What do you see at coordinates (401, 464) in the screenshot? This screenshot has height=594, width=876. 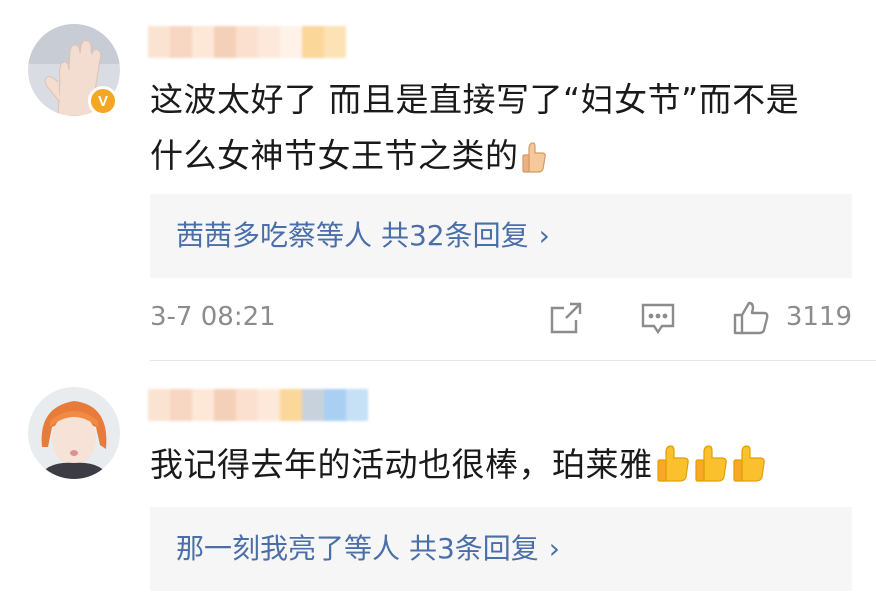 I see `comment-text-content: 我记得去年的活动也很棒，珀莱雅` at bounding box center [401, 464].